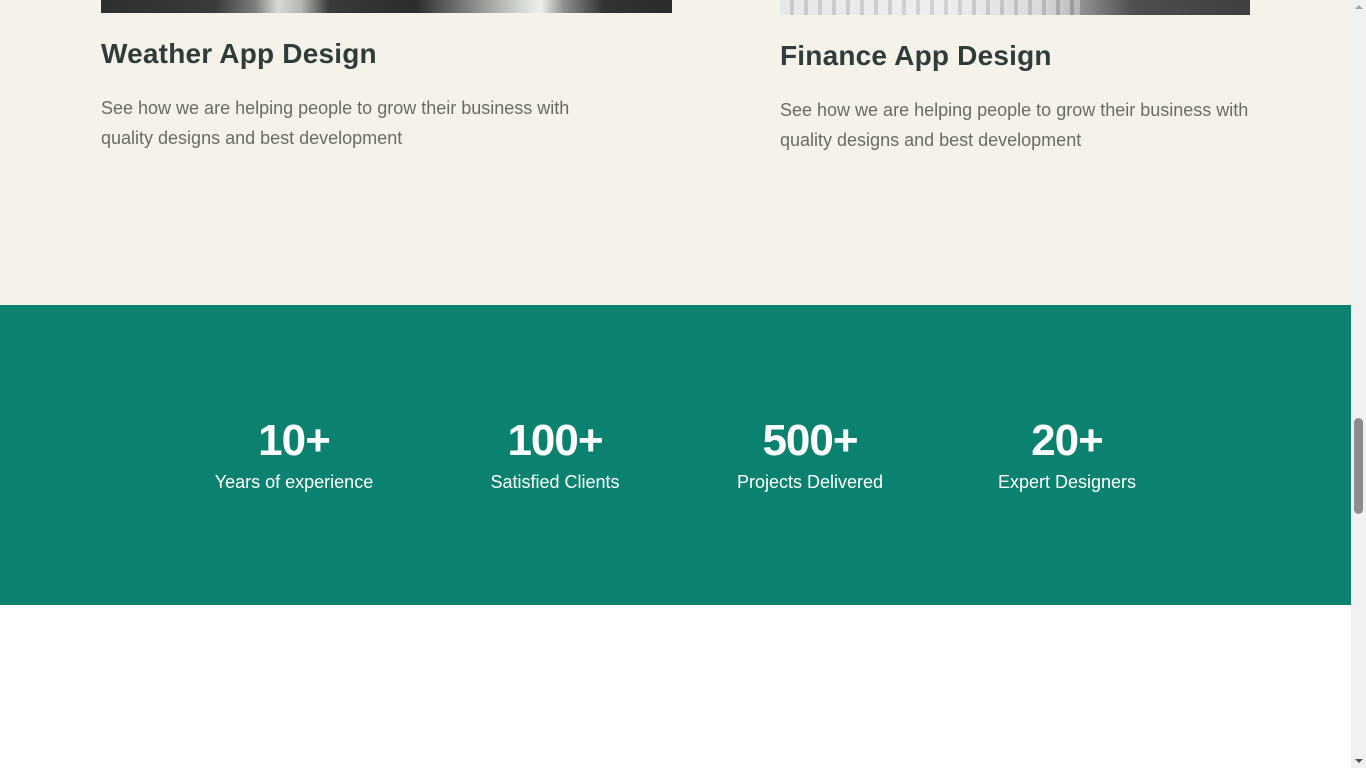 The width and height of the screenshot is (1366, 768). Describe the element at coordinates (1067, 440) in the screenshot. I see `stat-value: 20+` at that location.